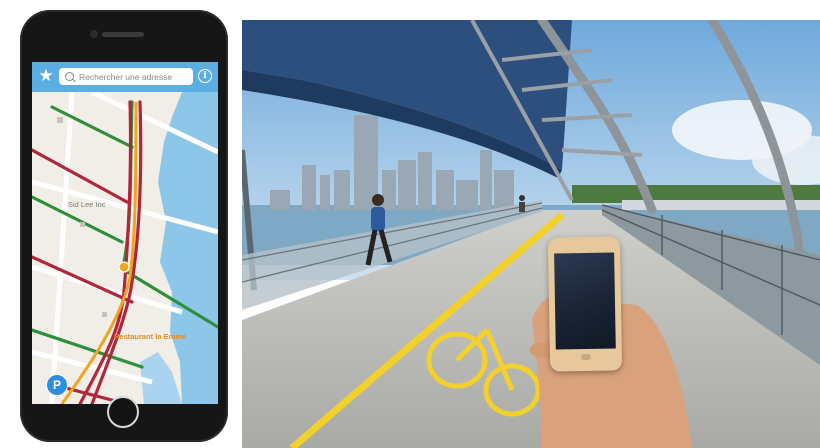 This screenshot has height=448, width=820. What do you see at coordinates (69, 76) in the screenshot?
I see `search-icon` at bounding box center [69, 76].